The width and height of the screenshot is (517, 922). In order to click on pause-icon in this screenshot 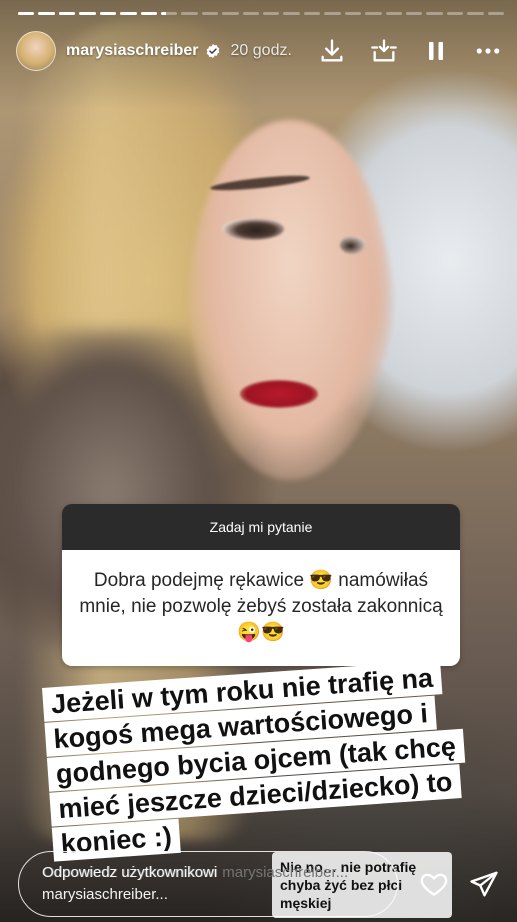, I will do `click(436, 51)`.